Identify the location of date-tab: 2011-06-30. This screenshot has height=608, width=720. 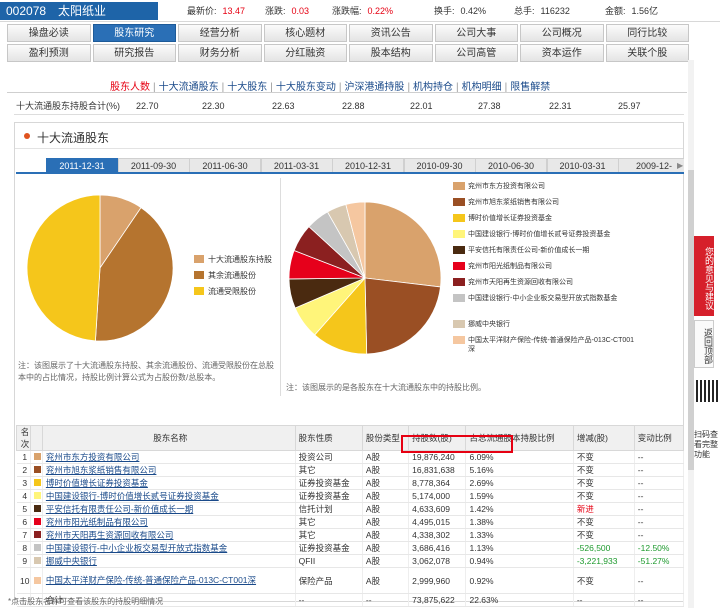
(225, 165).